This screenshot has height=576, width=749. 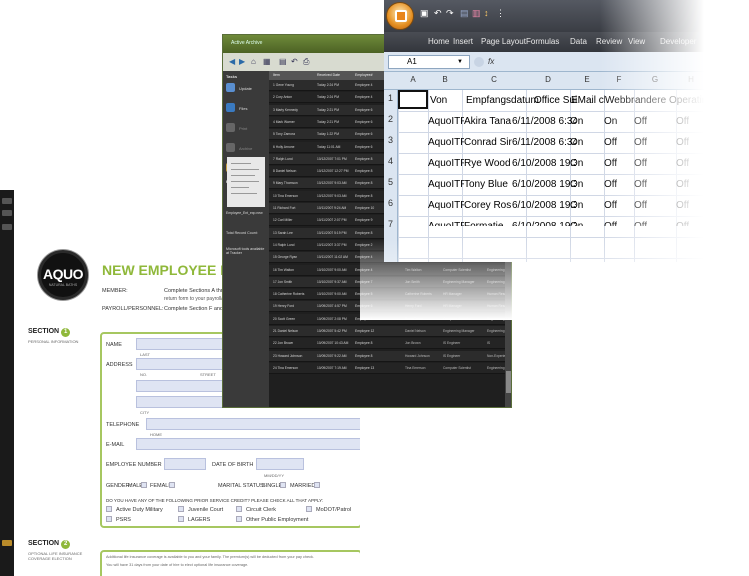 I want to click on back-icon: ◀, so click(x=232, y=61).